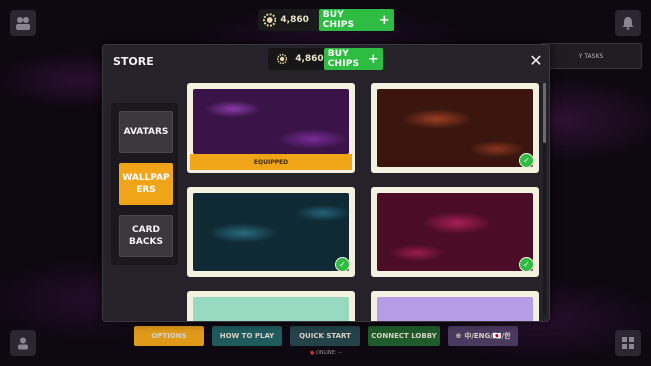 The width and height of the screenshot is (651, 366). Describe the element at coordinates (544, 113) in the screenshot. I see `scrollbar-thumb` at that location.